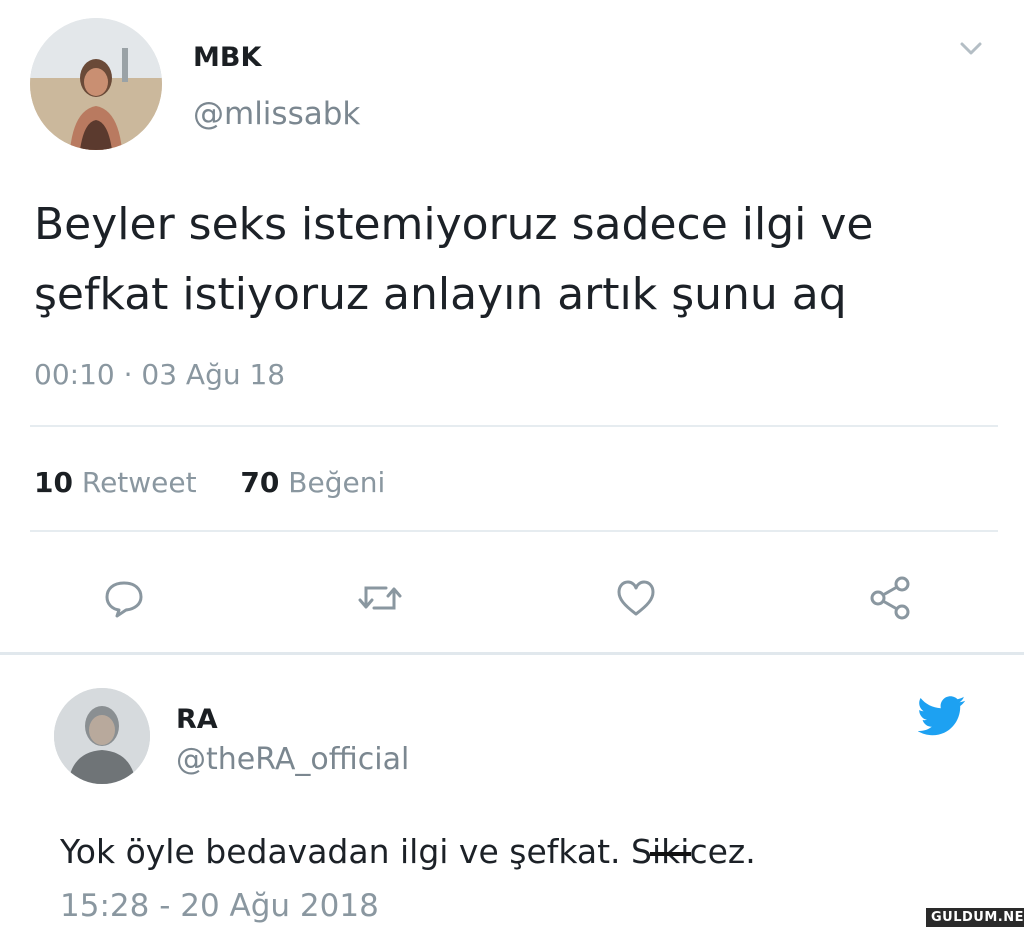 This screenshot has height=931, width=1024. I want to click on watermark: GULDUM.NET, so click(975, 917).